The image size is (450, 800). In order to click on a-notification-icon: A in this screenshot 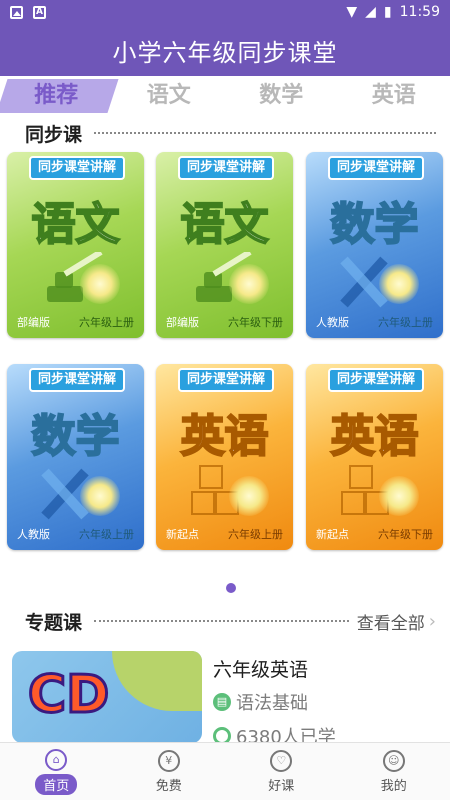, I will do `click(39, 12)`.